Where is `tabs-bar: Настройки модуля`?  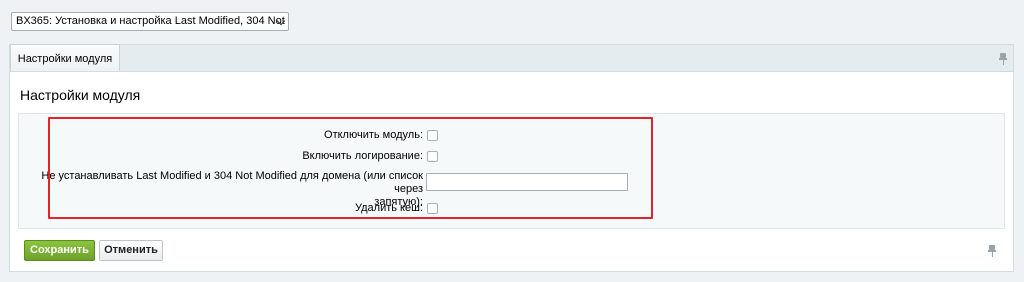
tabs-bar: Настройки модуля is located at coordinates (511, 58).